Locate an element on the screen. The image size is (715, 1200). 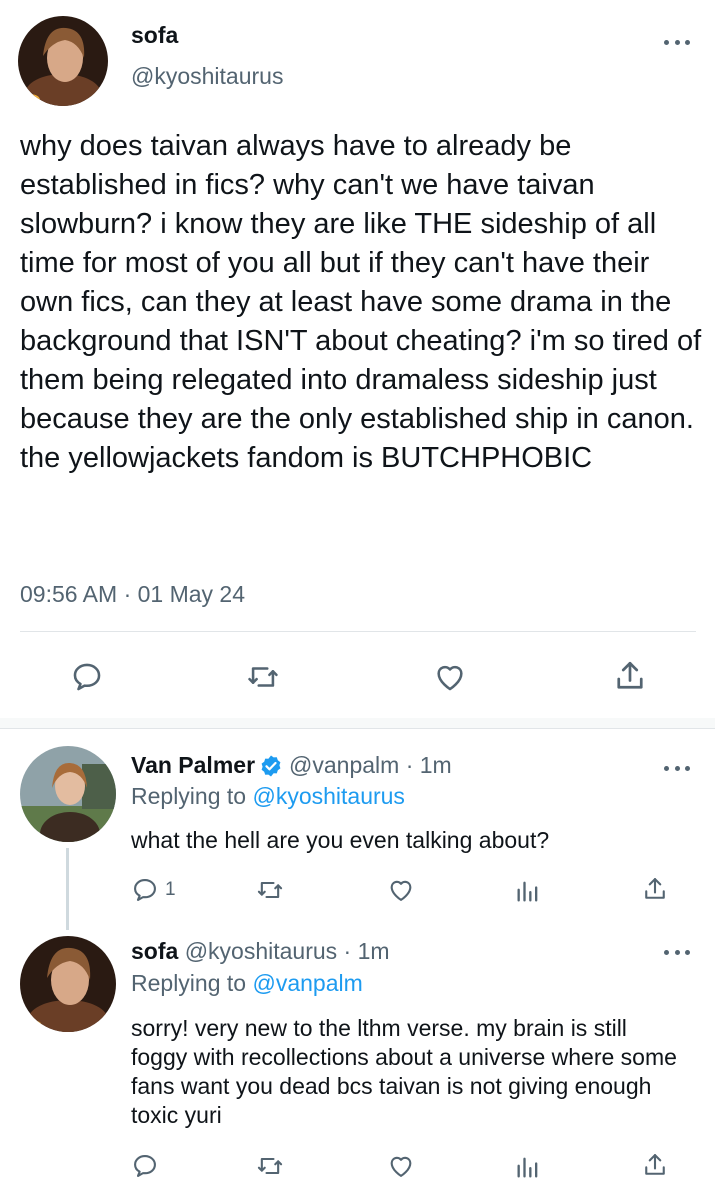
author-name: Van Palmer is located at coordinates (193, 765).